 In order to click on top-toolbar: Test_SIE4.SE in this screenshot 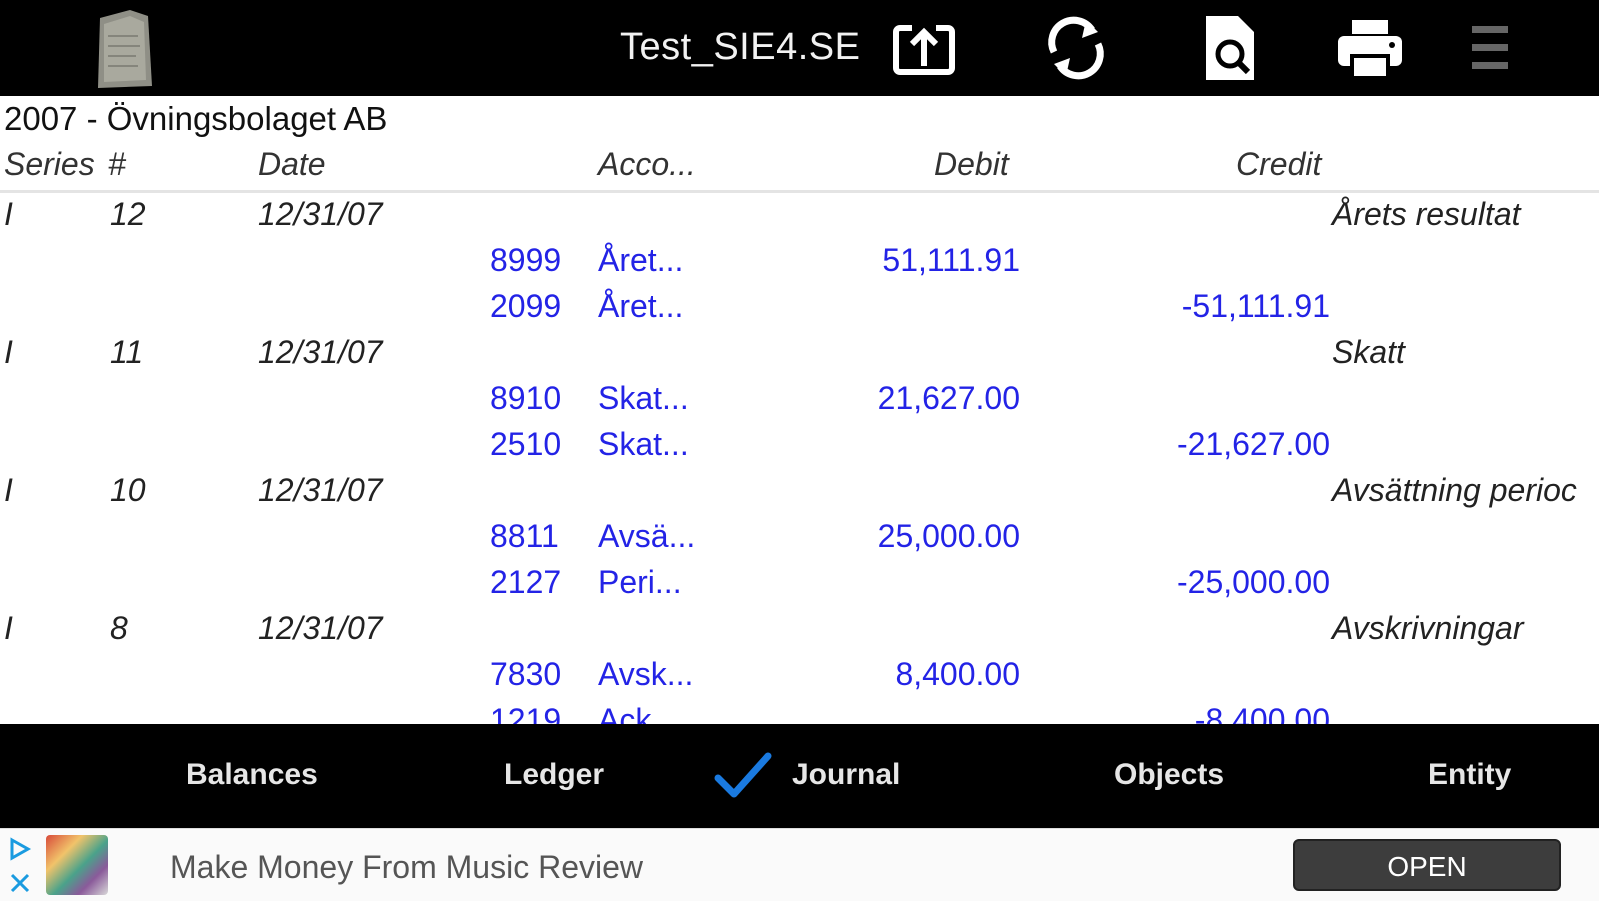, I will do `click(799, 48)`.